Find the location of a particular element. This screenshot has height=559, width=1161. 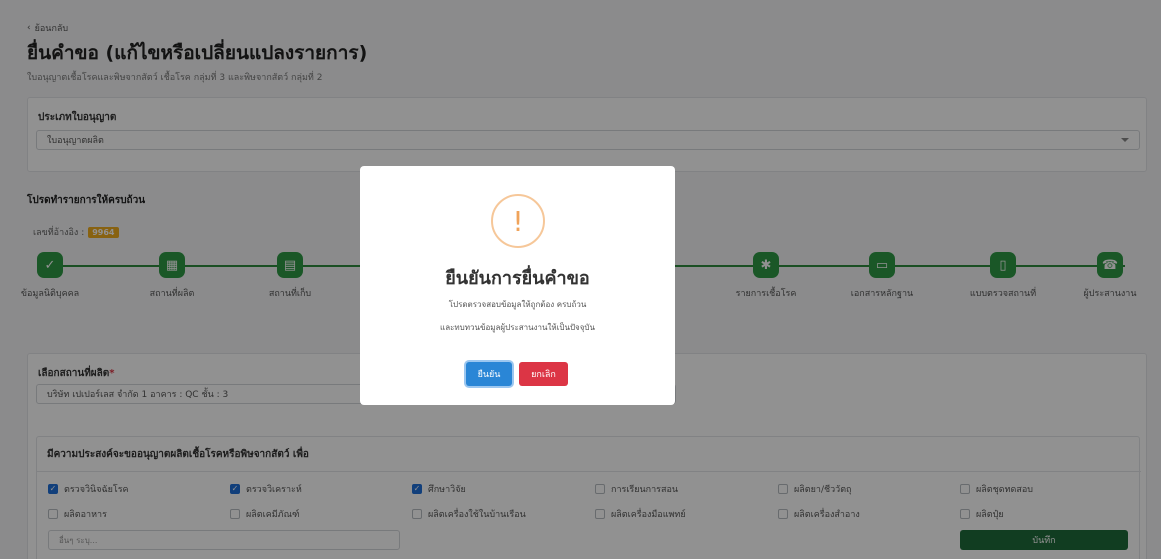

dialog-message-line1: โปรดตรวจสอบข้อมูลให้ถูกต้อง ครบถ้วน is located at coordinates (517, 304).